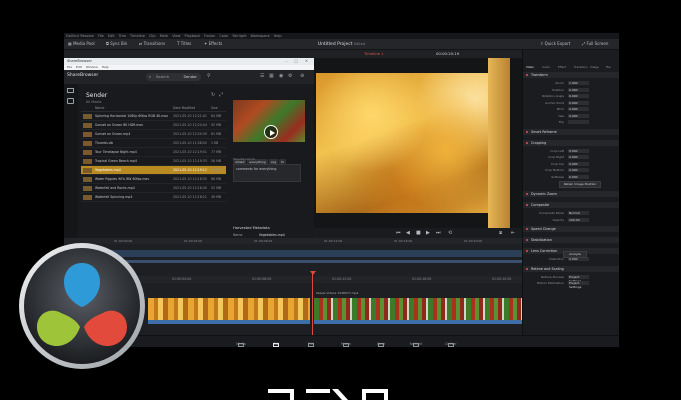  What do you see at coordinates (70, 90) in the screenshot?
I see `monitor-icon` at bounding box center [70, 90].